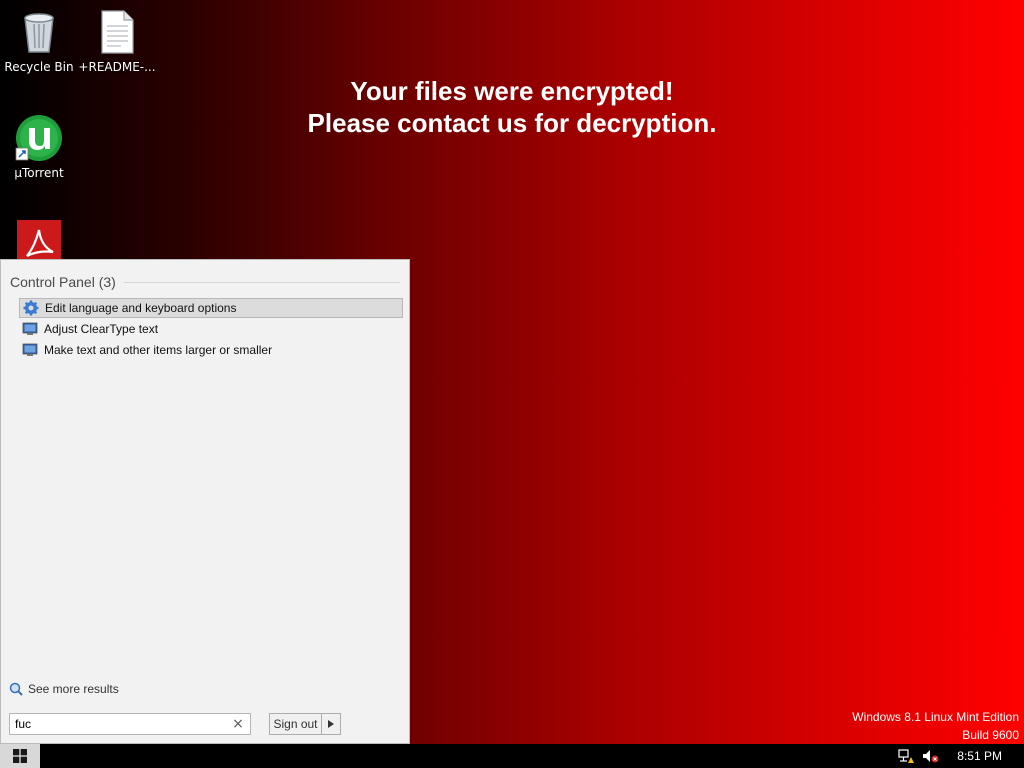  I want to click on search-result-cleartype: Adjust ClearType text, so click(211, 329).